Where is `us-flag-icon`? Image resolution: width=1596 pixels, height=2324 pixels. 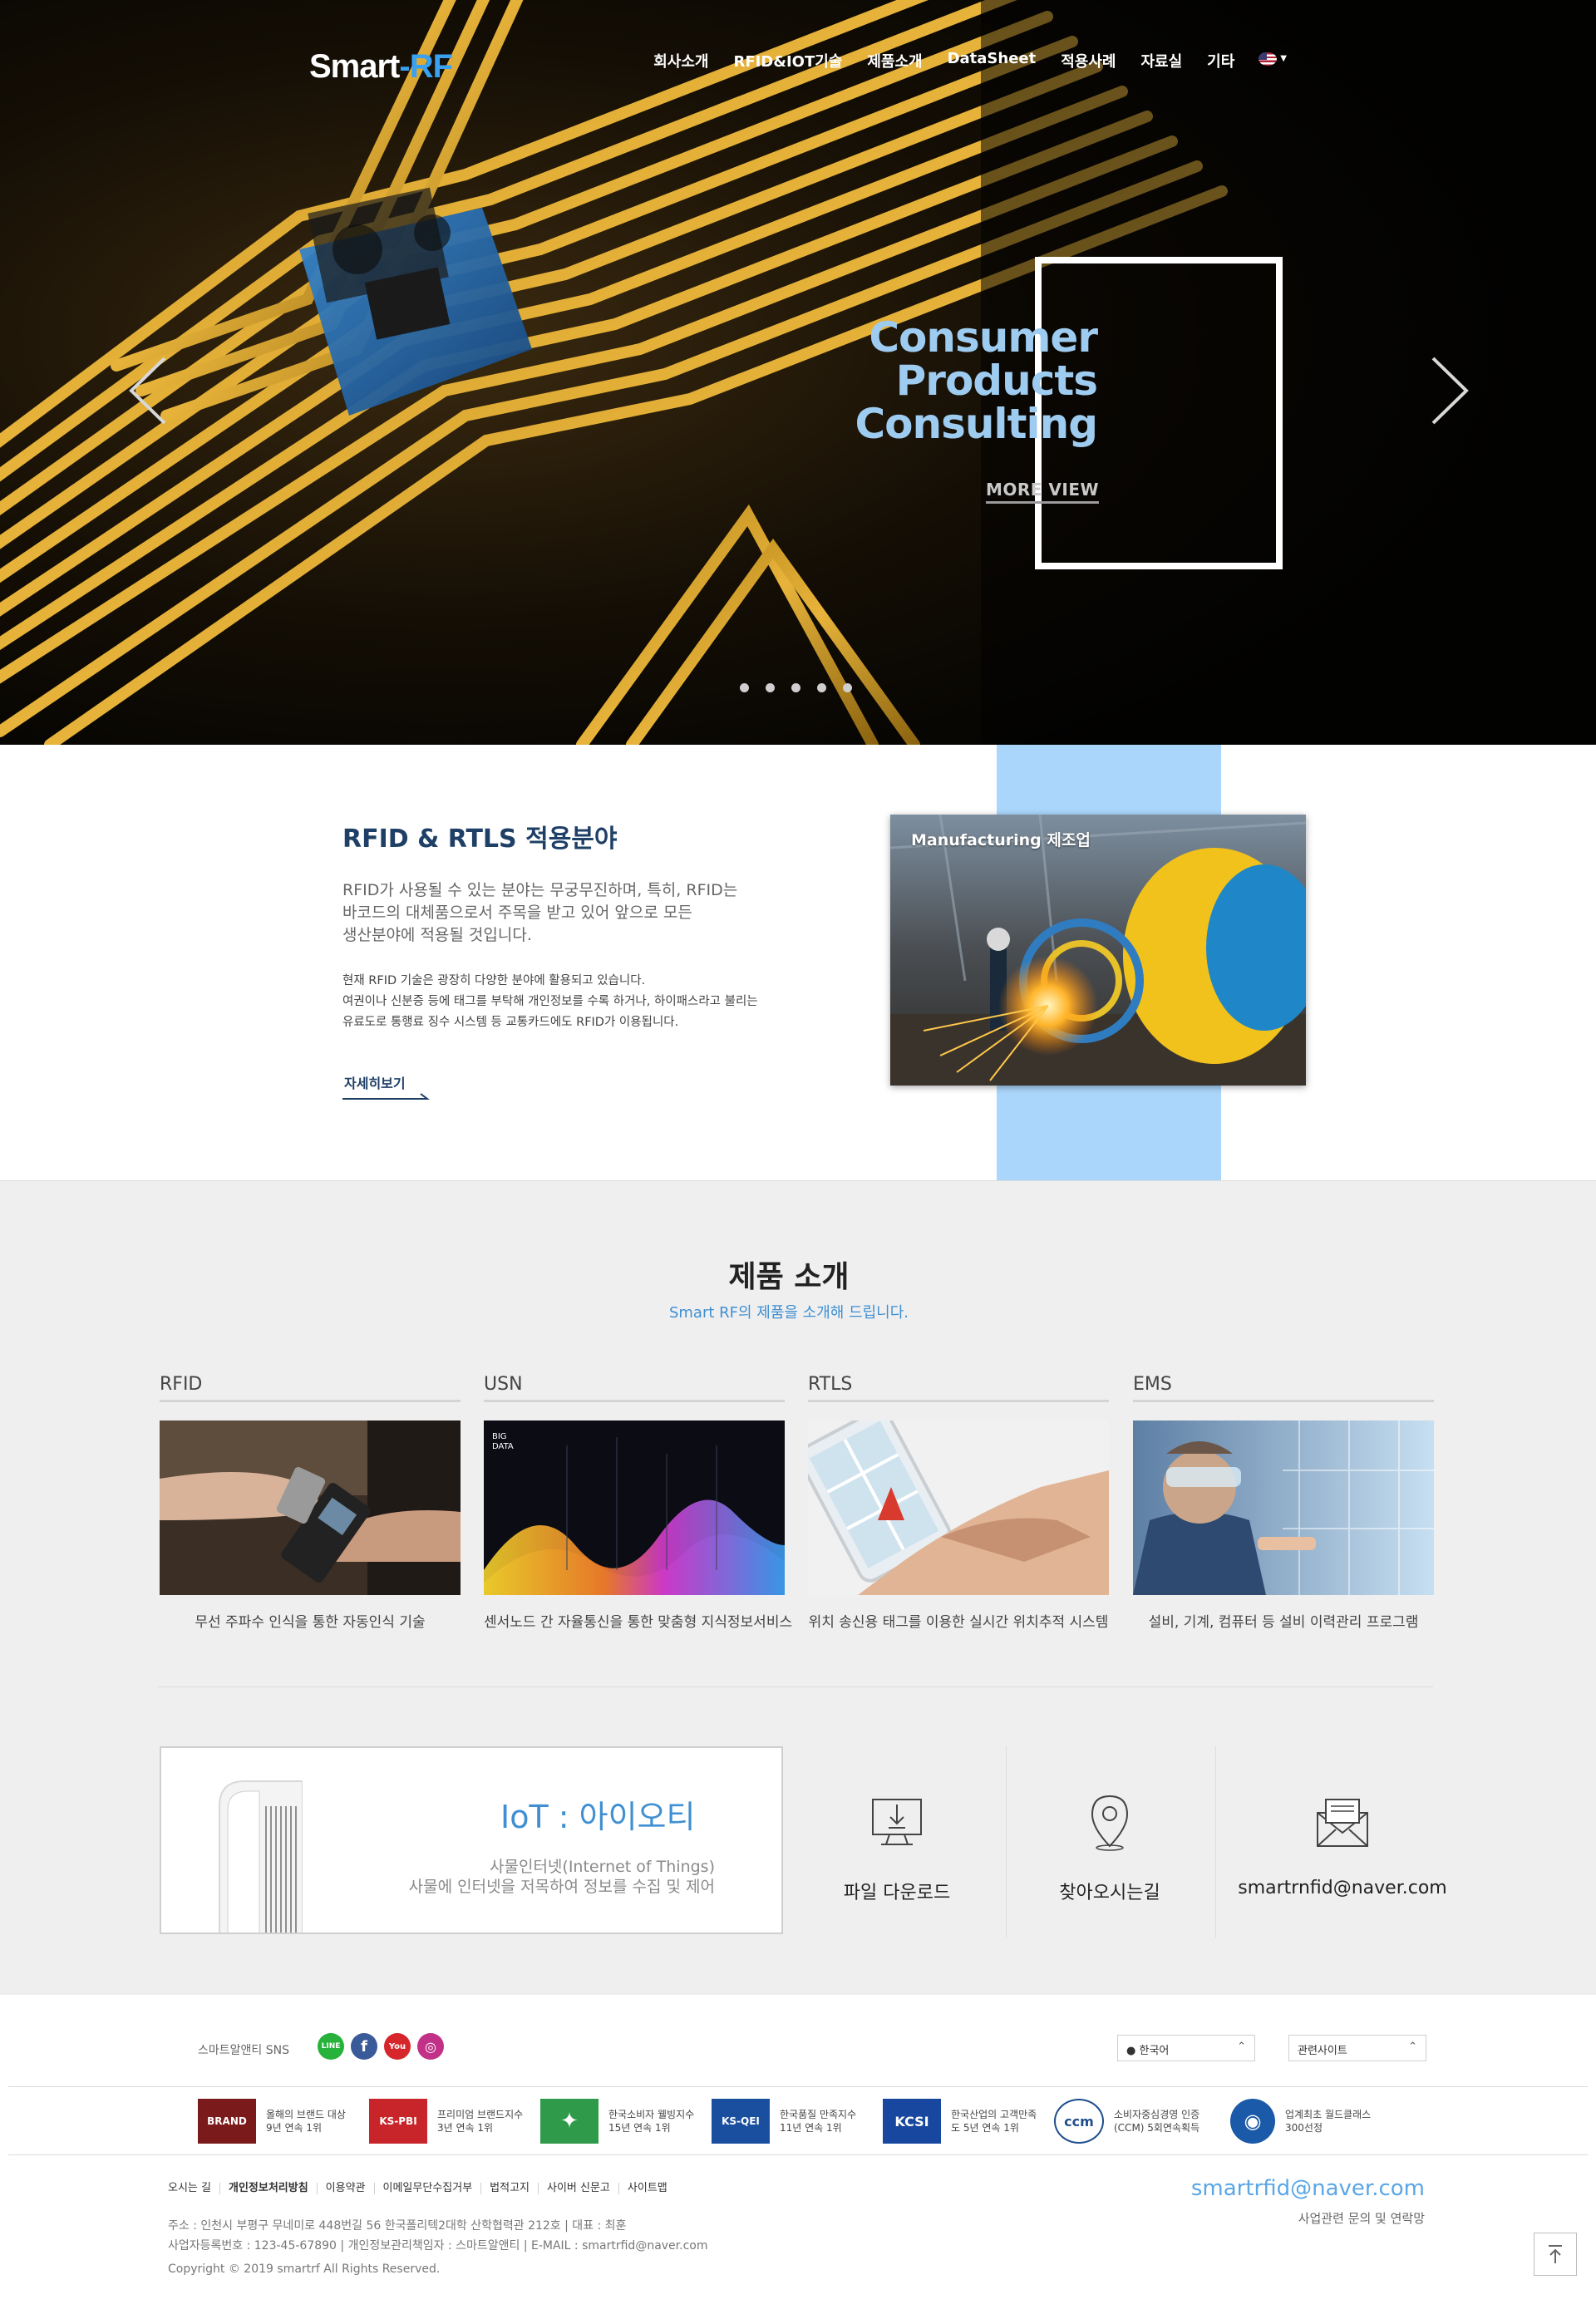 us-flag-icon is located at coordinates (1268, 59).